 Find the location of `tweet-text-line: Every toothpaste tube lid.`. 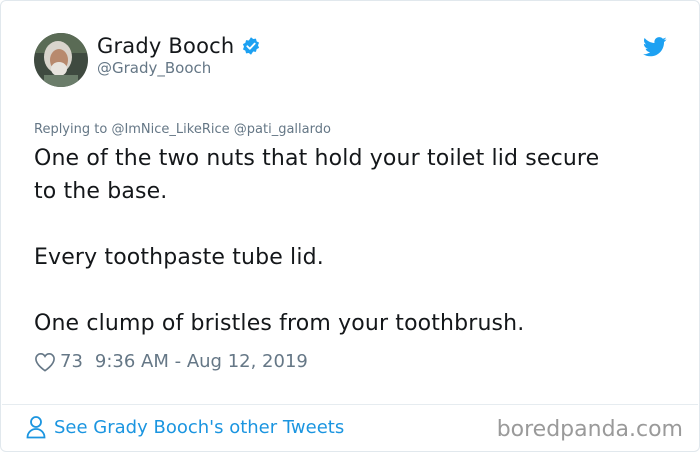

tweet-text-line: Every toothpaste tube lid. is located at coordinates (179, 257).